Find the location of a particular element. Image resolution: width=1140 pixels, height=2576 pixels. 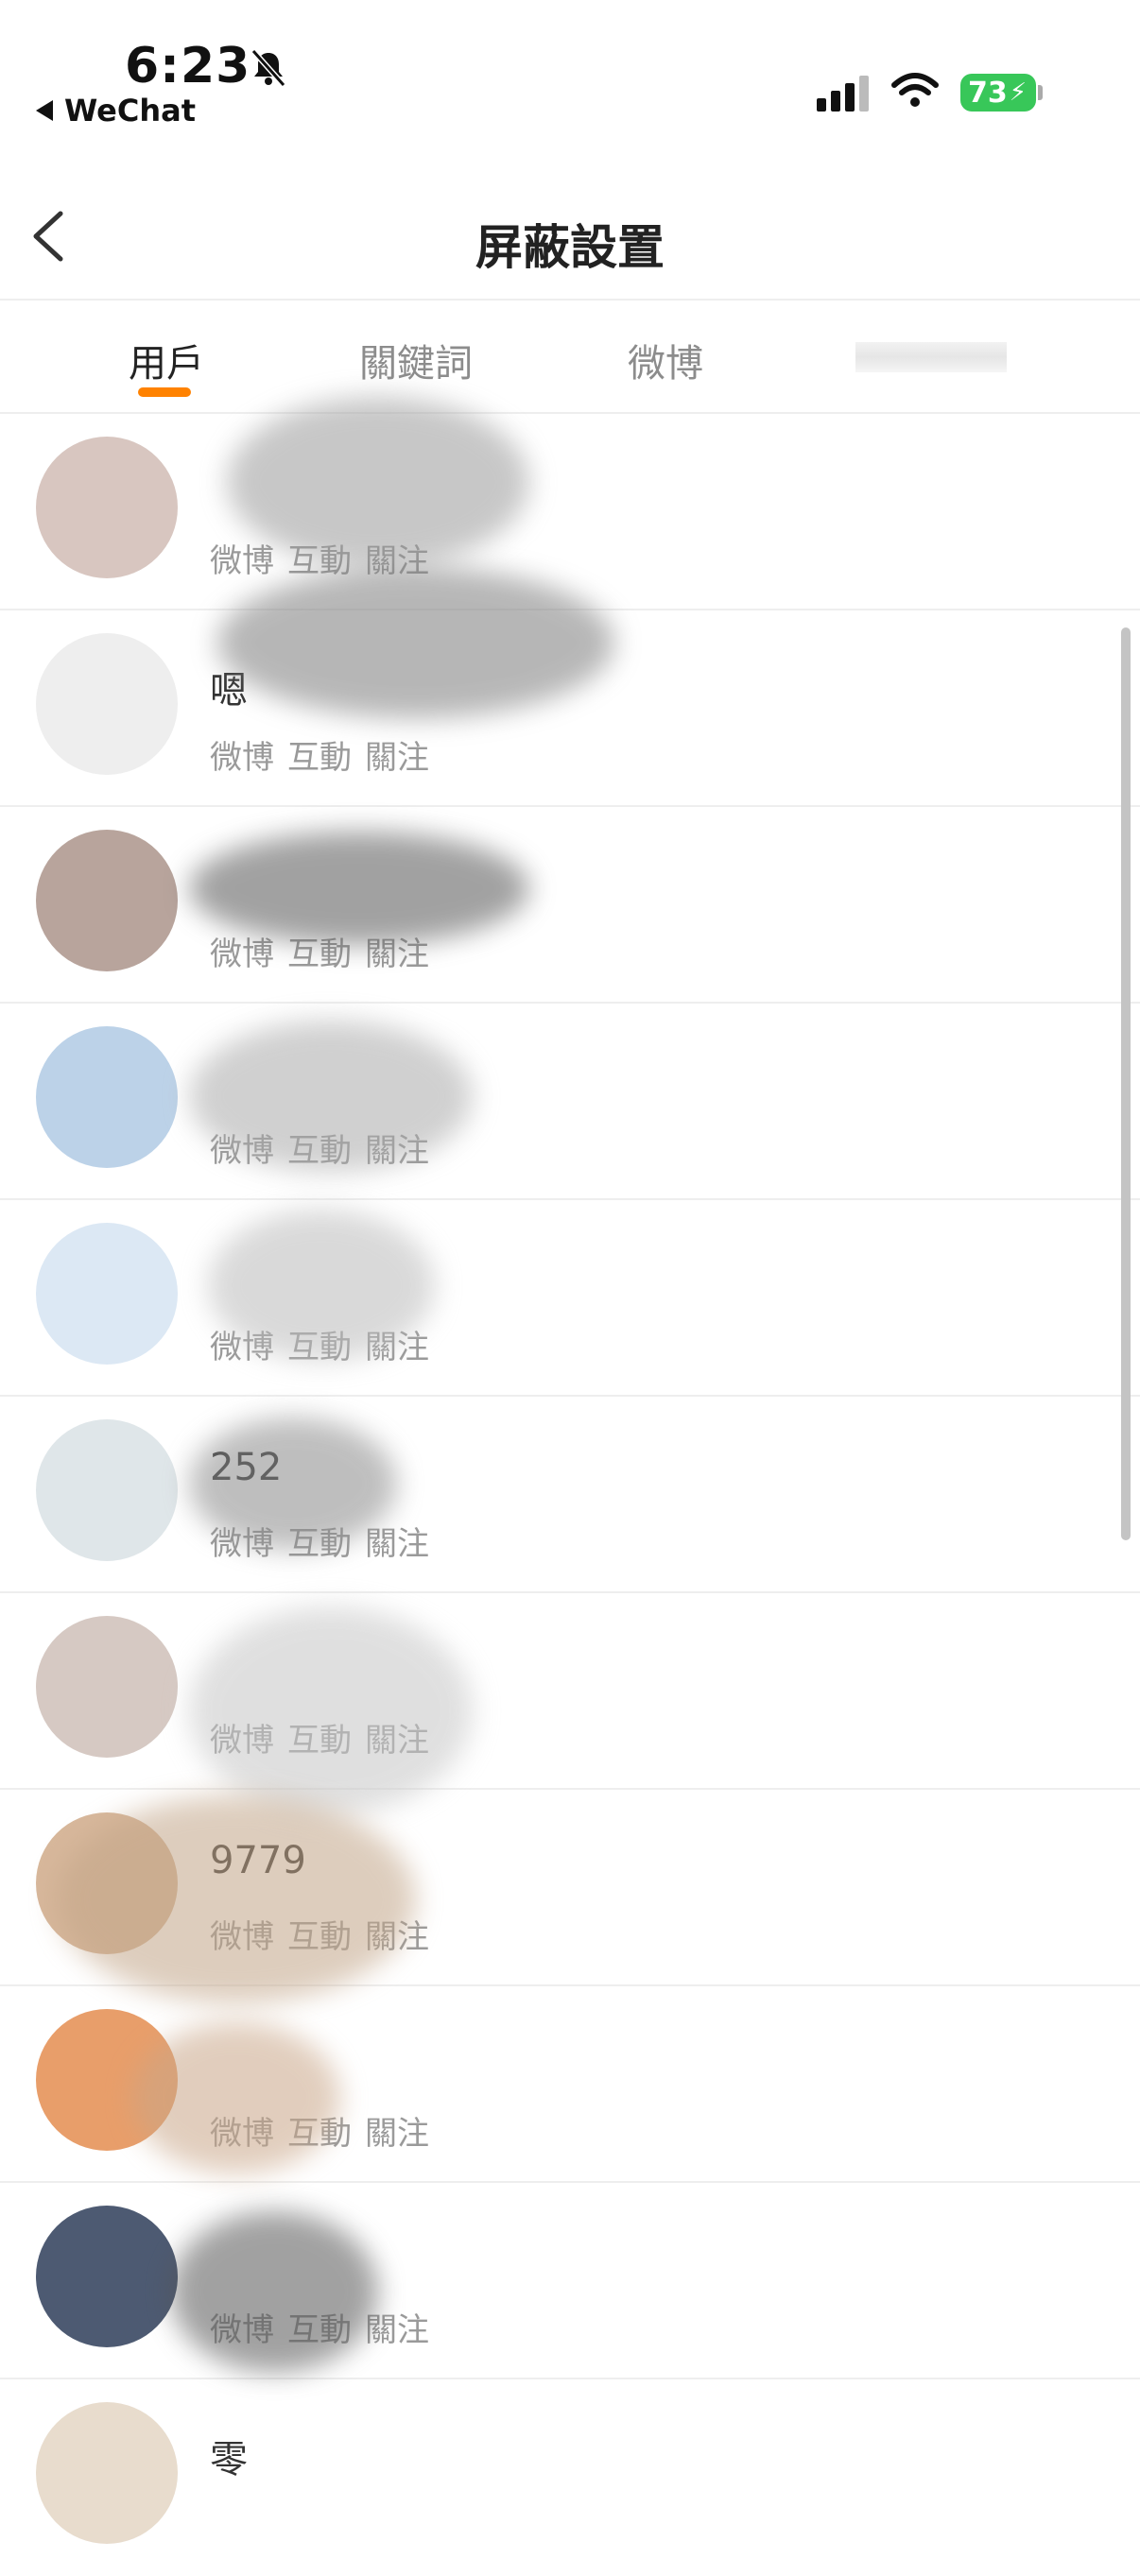

back-to-app-label: WeChat is located at coordinates (130, 111).